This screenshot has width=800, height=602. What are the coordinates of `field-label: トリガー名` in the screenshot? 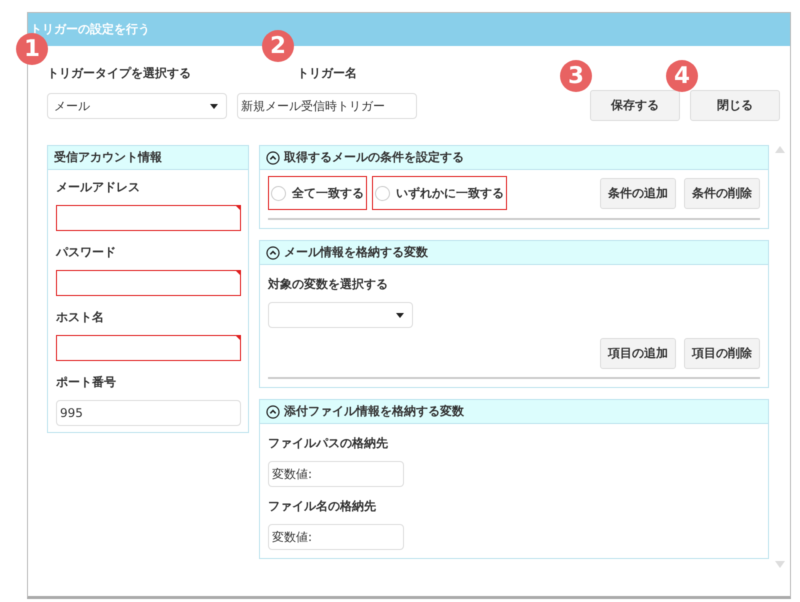 It's located at (327, 73).